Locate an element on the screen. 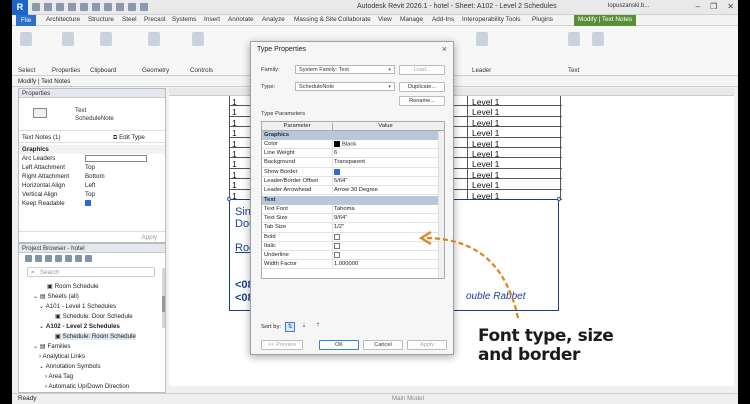  tab-add-ins: Add-Ins is located at coordinates (443, 19).